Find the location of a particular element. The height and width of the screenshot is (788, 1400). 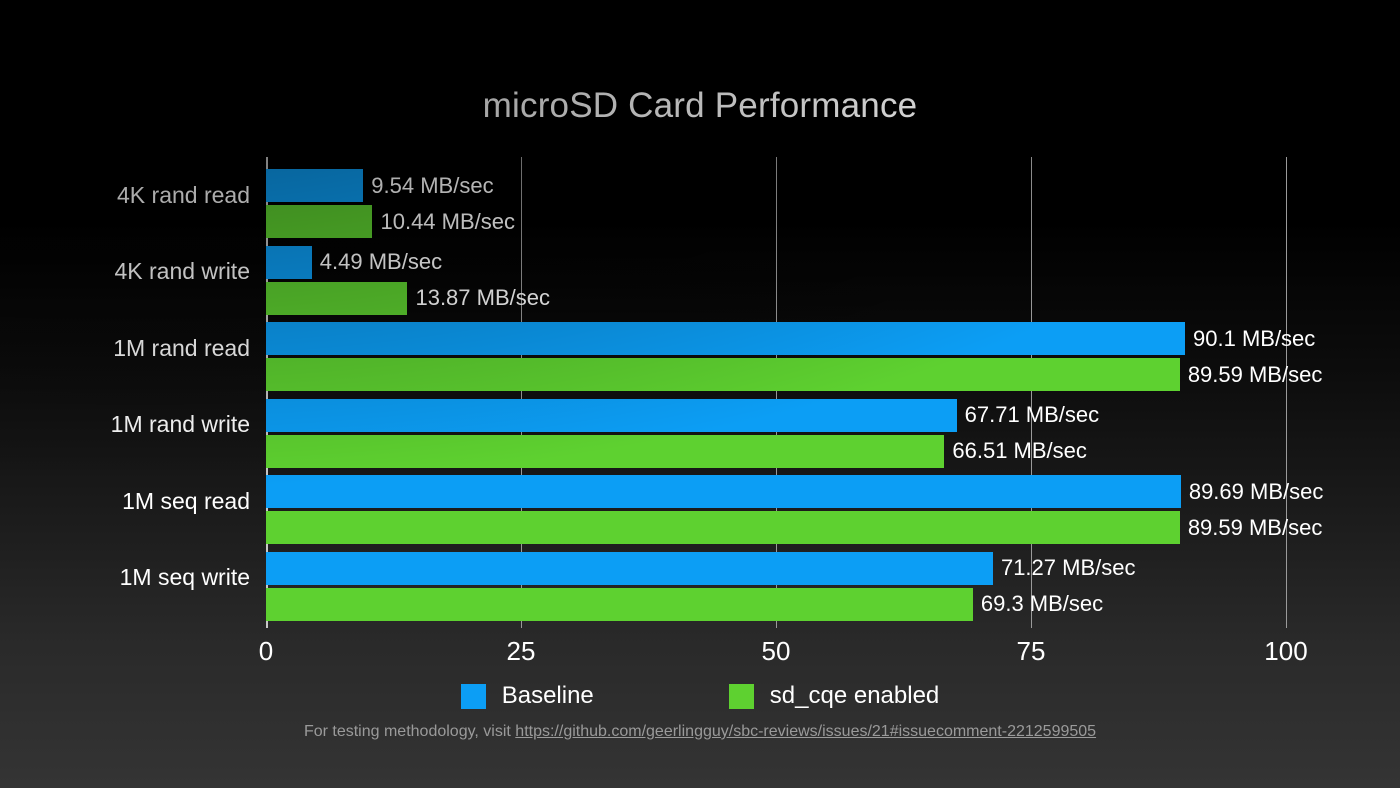

bar-row: 90.1 MB/sec is located at coordinates (790, 338).